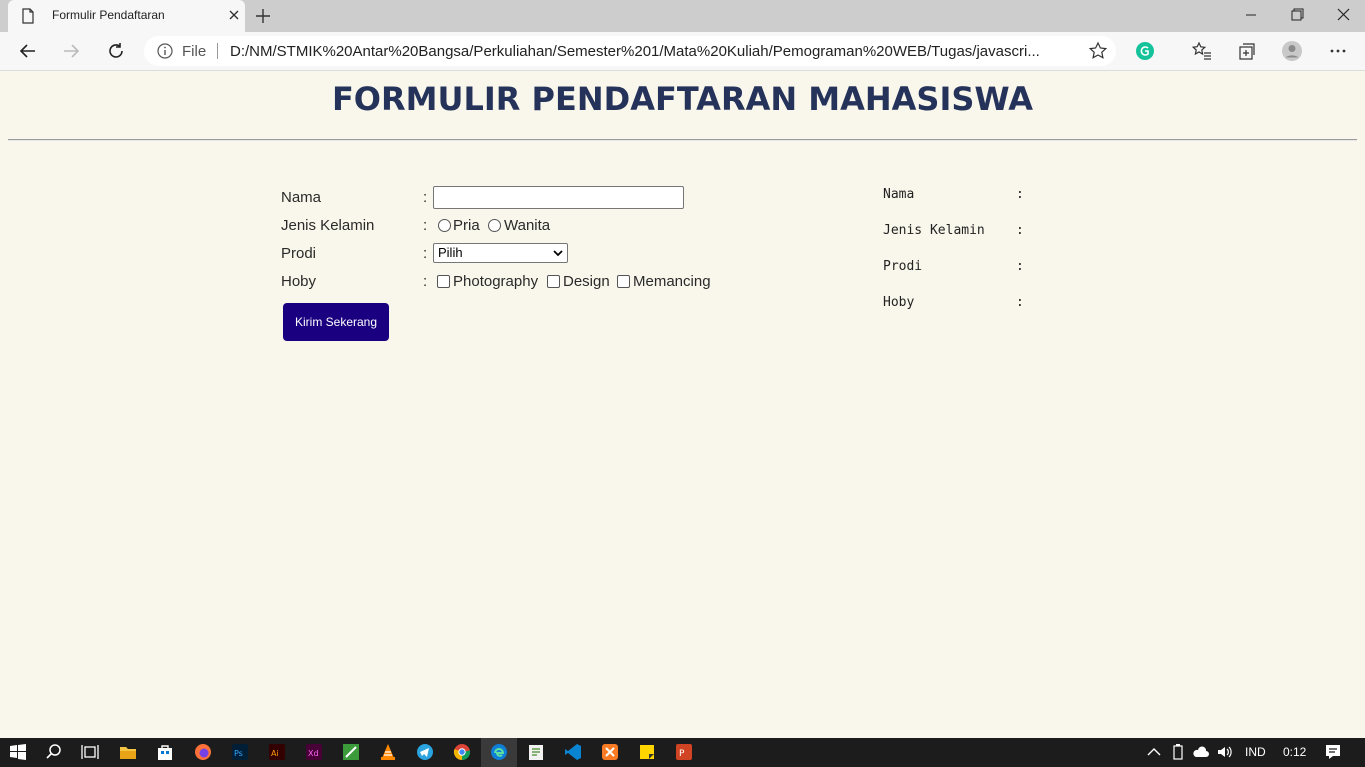 The width and height of the screenshot is (1365, 767). I want to click on design-checkbox, so click(553, 281).